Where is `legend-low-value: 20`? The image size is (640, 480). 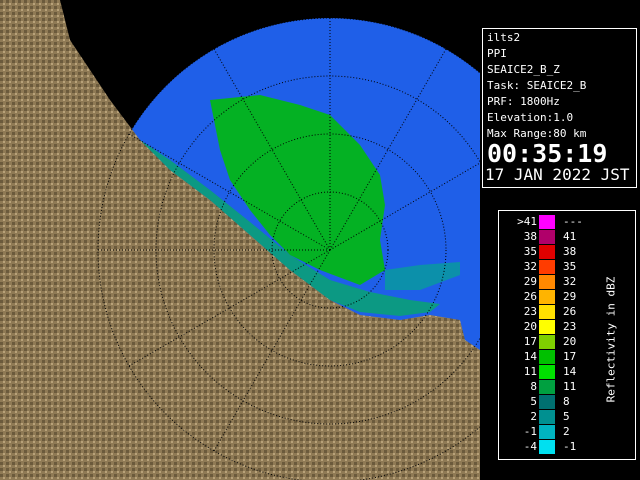
legend-low-value: 20 is located at coordinates (530, 326).